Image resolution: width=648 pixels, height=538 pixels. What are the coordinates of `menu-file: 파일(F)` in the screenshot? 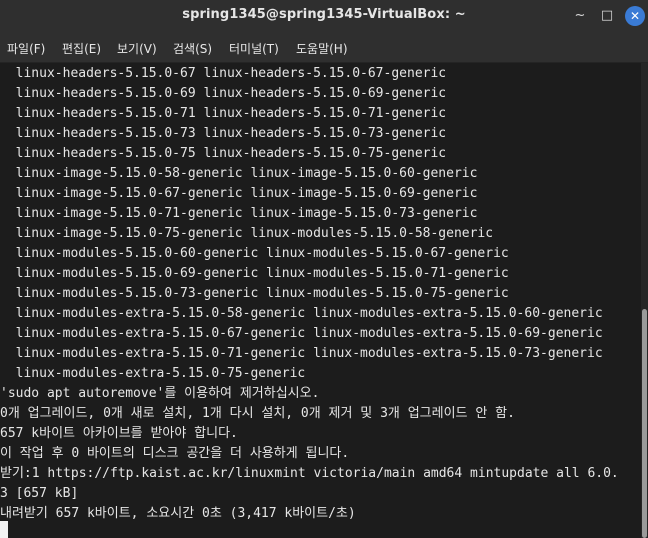 It's located at (26, 48).